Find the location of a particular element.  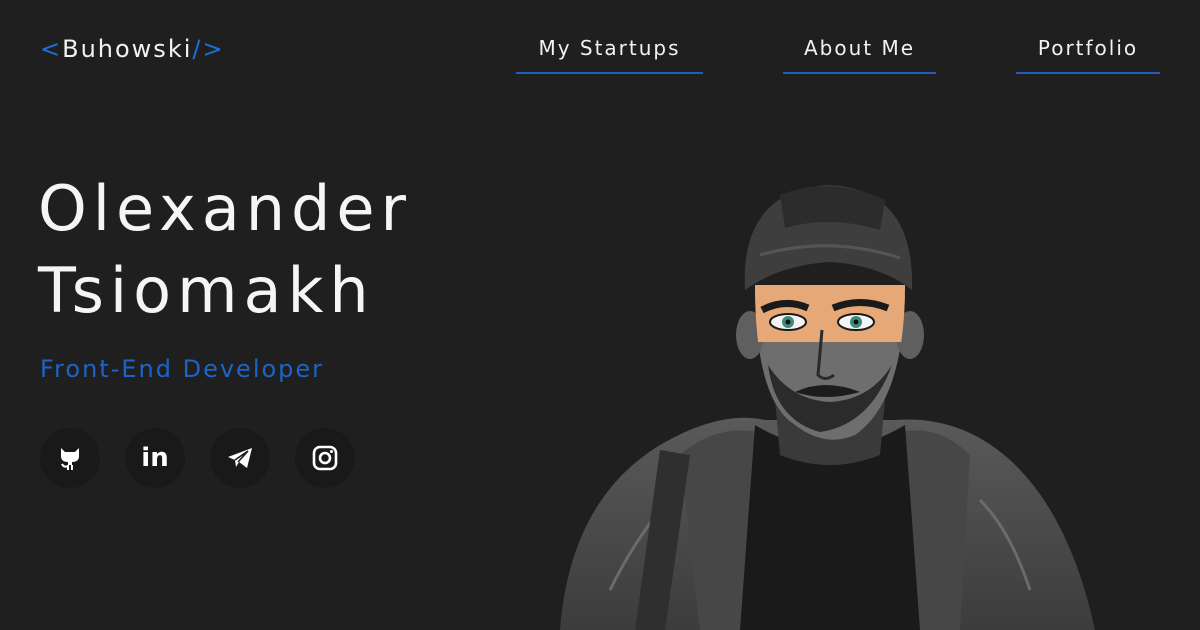

nav-label: Portfolio is located at coordinates (1088, 48).